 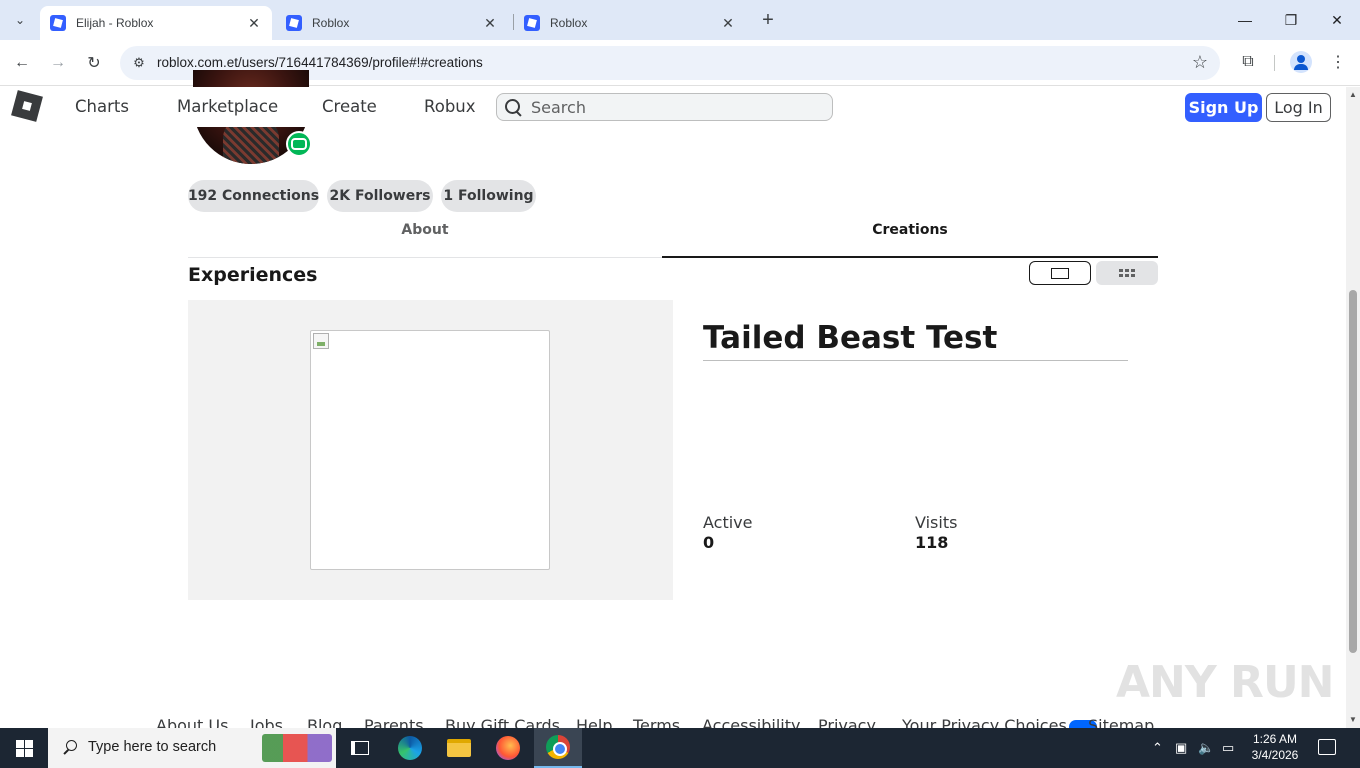 I want to click on restore-button: ❐, so click(x=1291, y=20).